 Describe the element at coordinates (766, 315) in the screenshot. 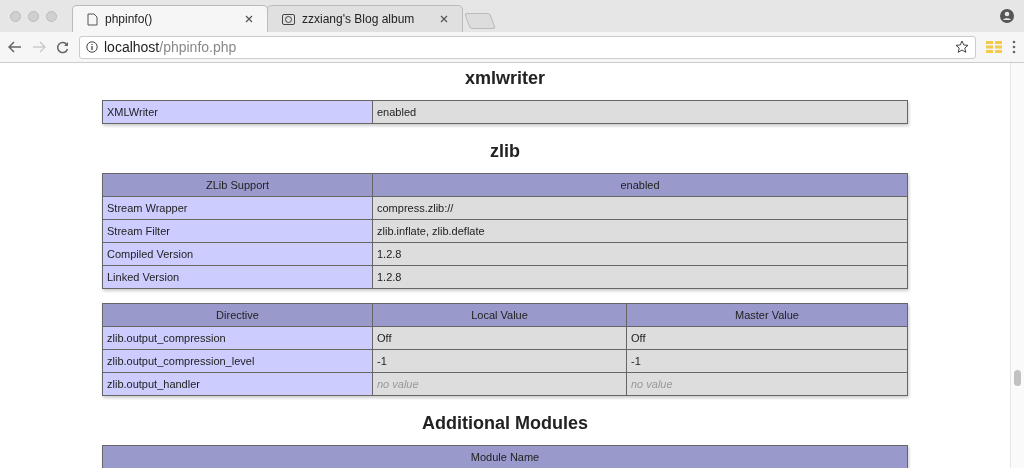

I see `column-header: Master Value` at that location.